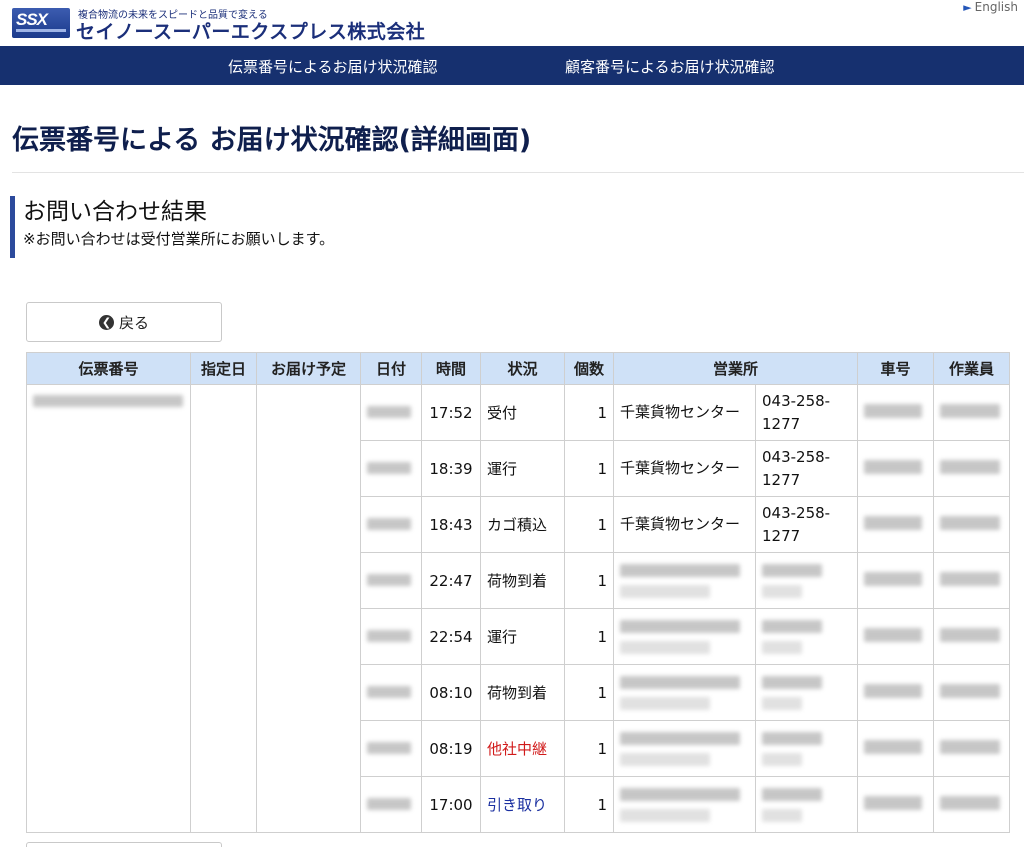 This screenshot has height=847, width=1024. Describe the element at coordinates (670, 66) in the screenshot. I see `nav-customer-number-tracking: 顧客番号によるお届け状況確認` at that location.